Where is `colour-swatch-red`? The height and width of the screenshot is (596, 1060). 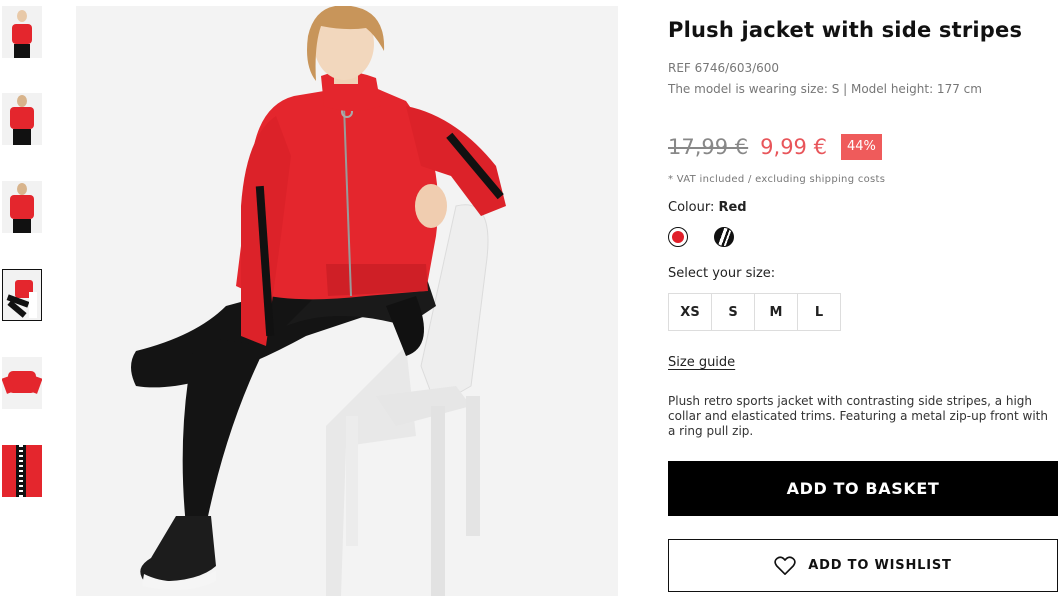 colour-swatch-red is located at coordinates (678, 237).